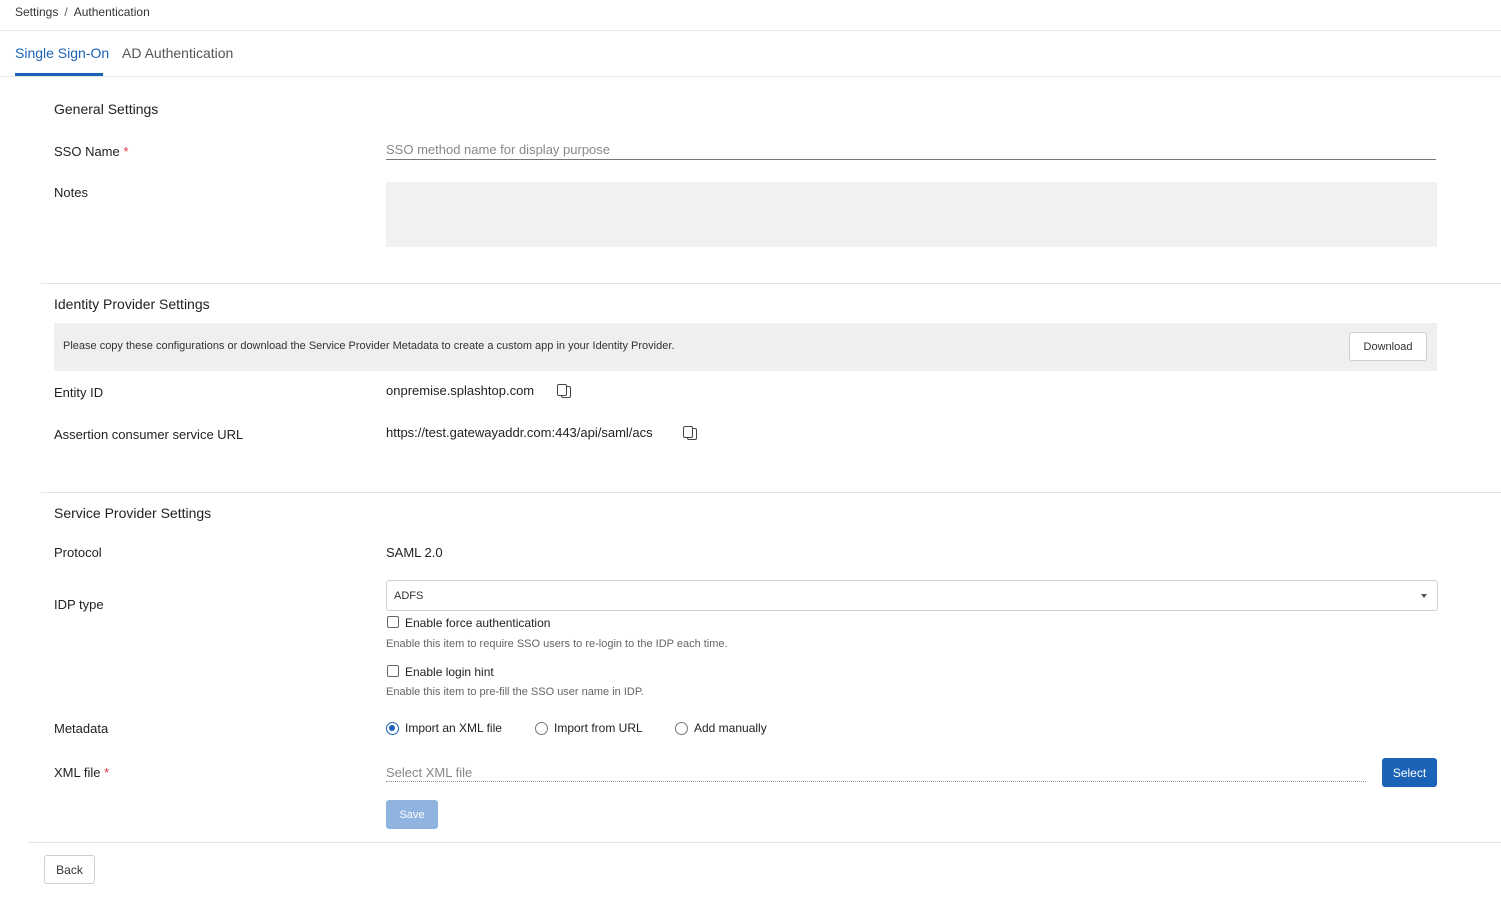 The height and width of the screenshot is (906, 1501). What do you see at coordinates (78, 552) in the screenshot?
I see `protocol-label: Protocol` at bounding box center [78, 552].